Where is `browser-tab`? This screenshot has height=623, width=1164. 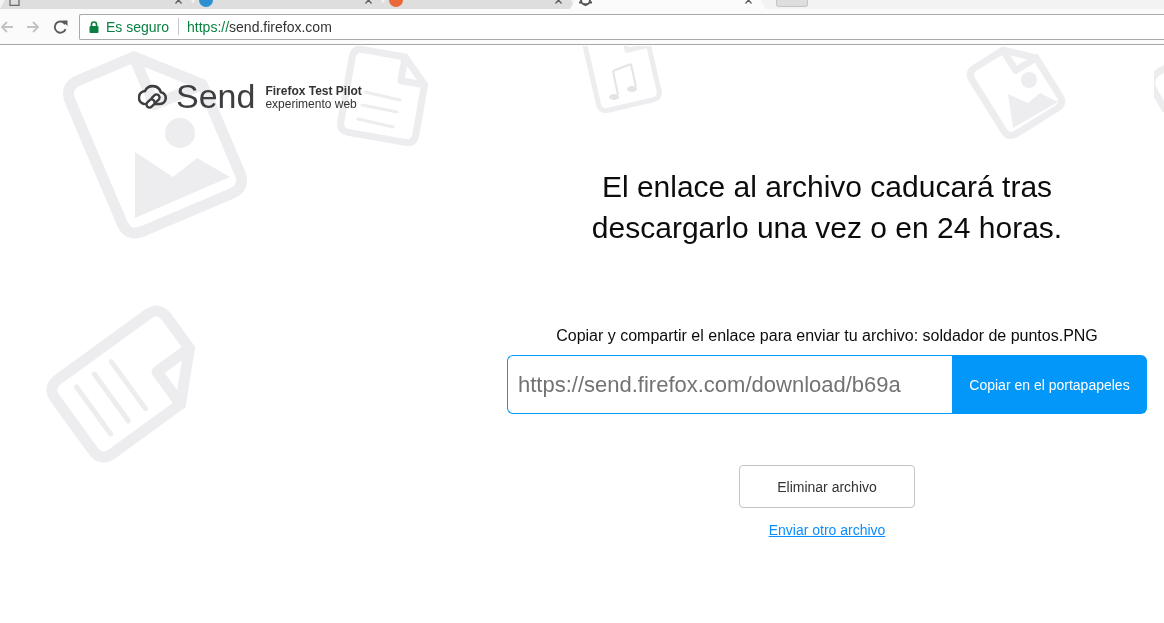
browser-tab is located at coordinates (668, 4).